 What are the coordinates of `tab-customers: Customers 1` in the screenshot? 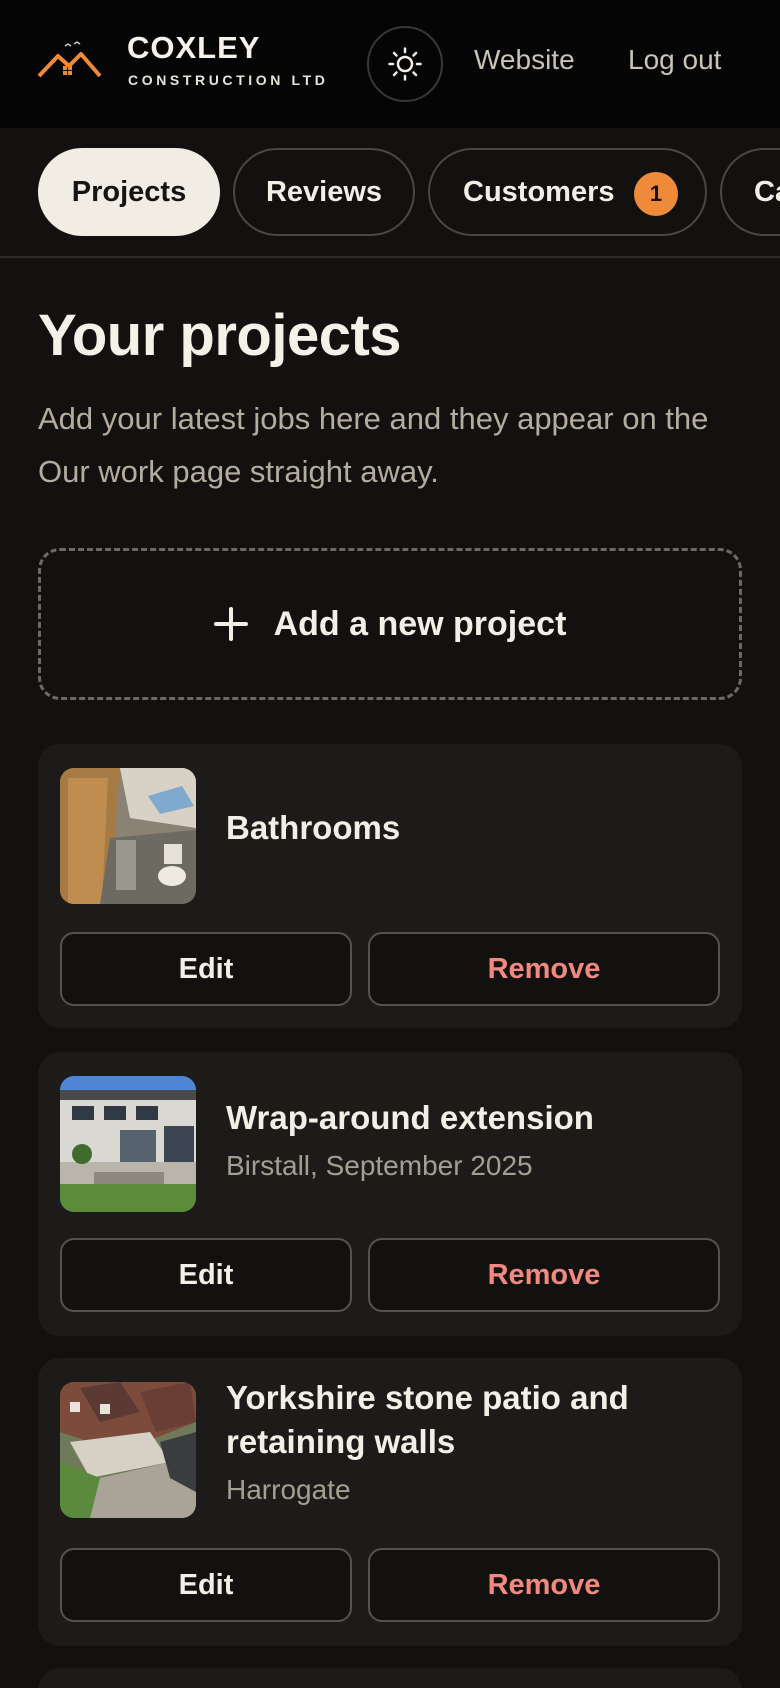 It's located at (567, 192).